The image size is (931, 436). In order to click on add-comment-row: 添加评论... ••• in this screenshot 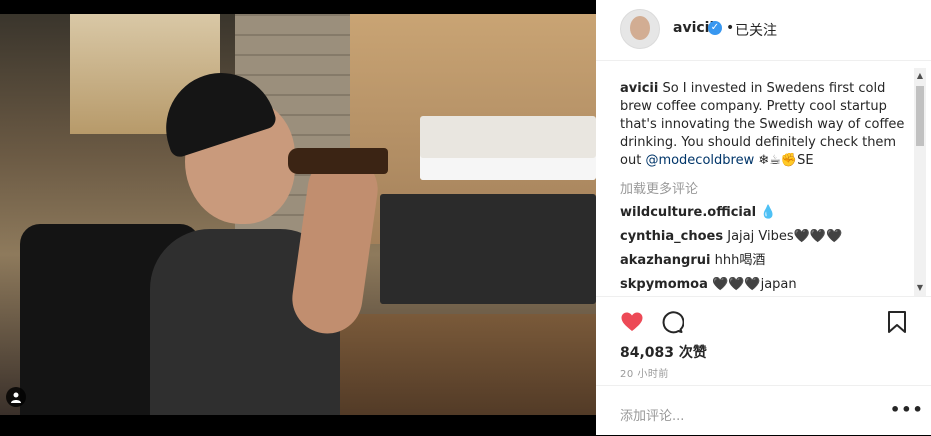, I will do `click(763, 410)`.